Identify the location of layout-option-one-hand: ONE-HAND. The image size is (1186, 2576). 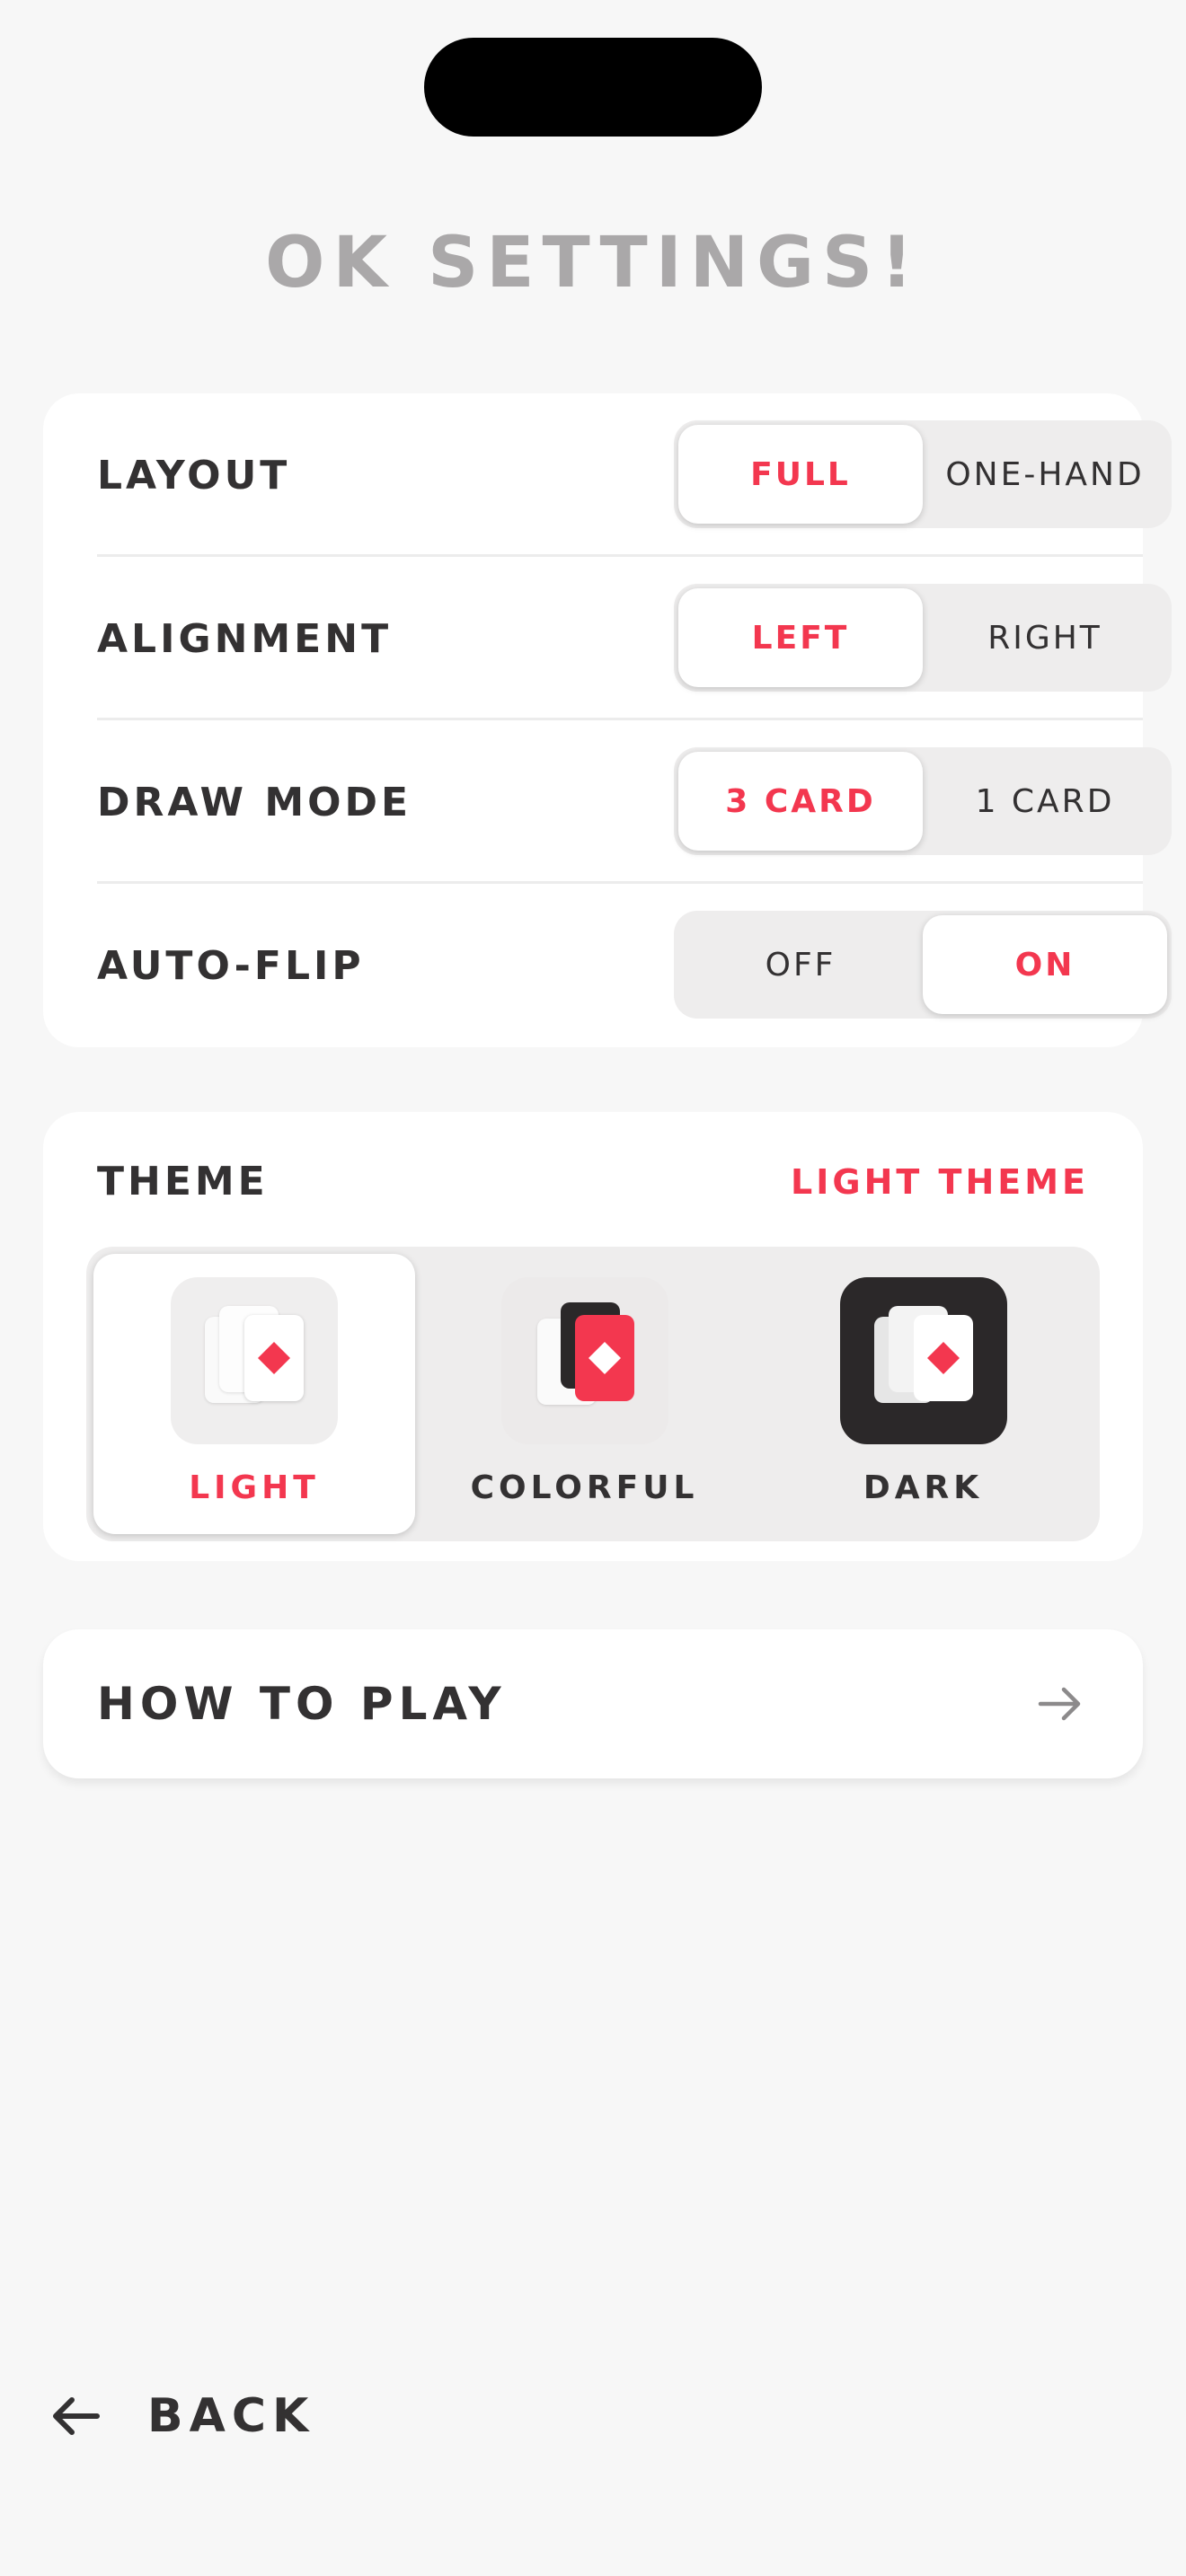
(1045, 474).